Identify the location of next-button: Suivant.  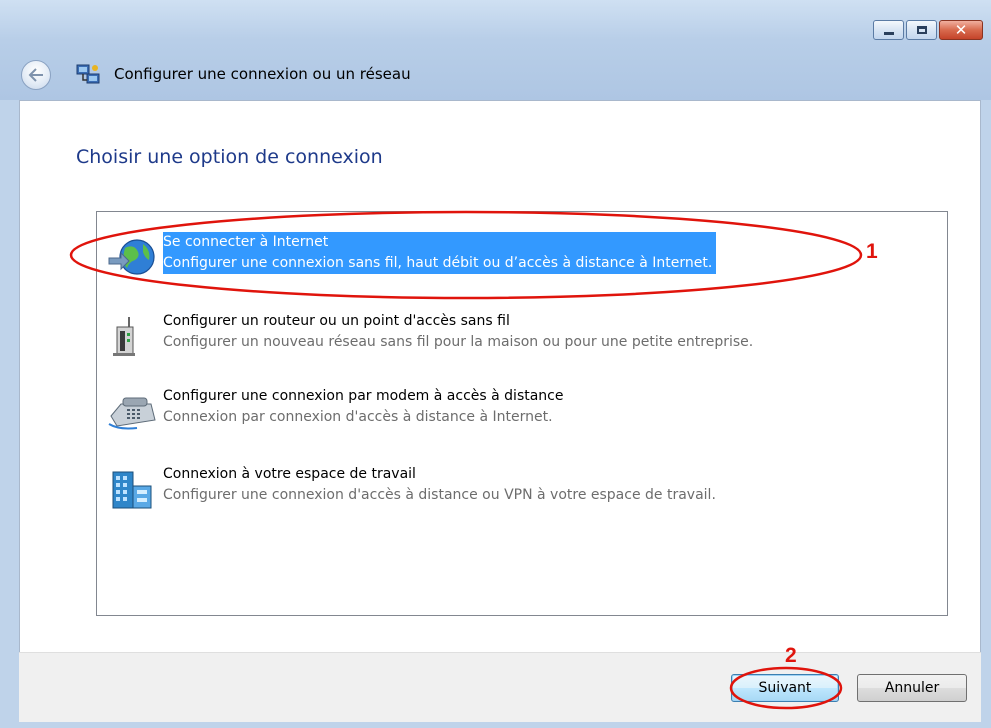
(785, 688).